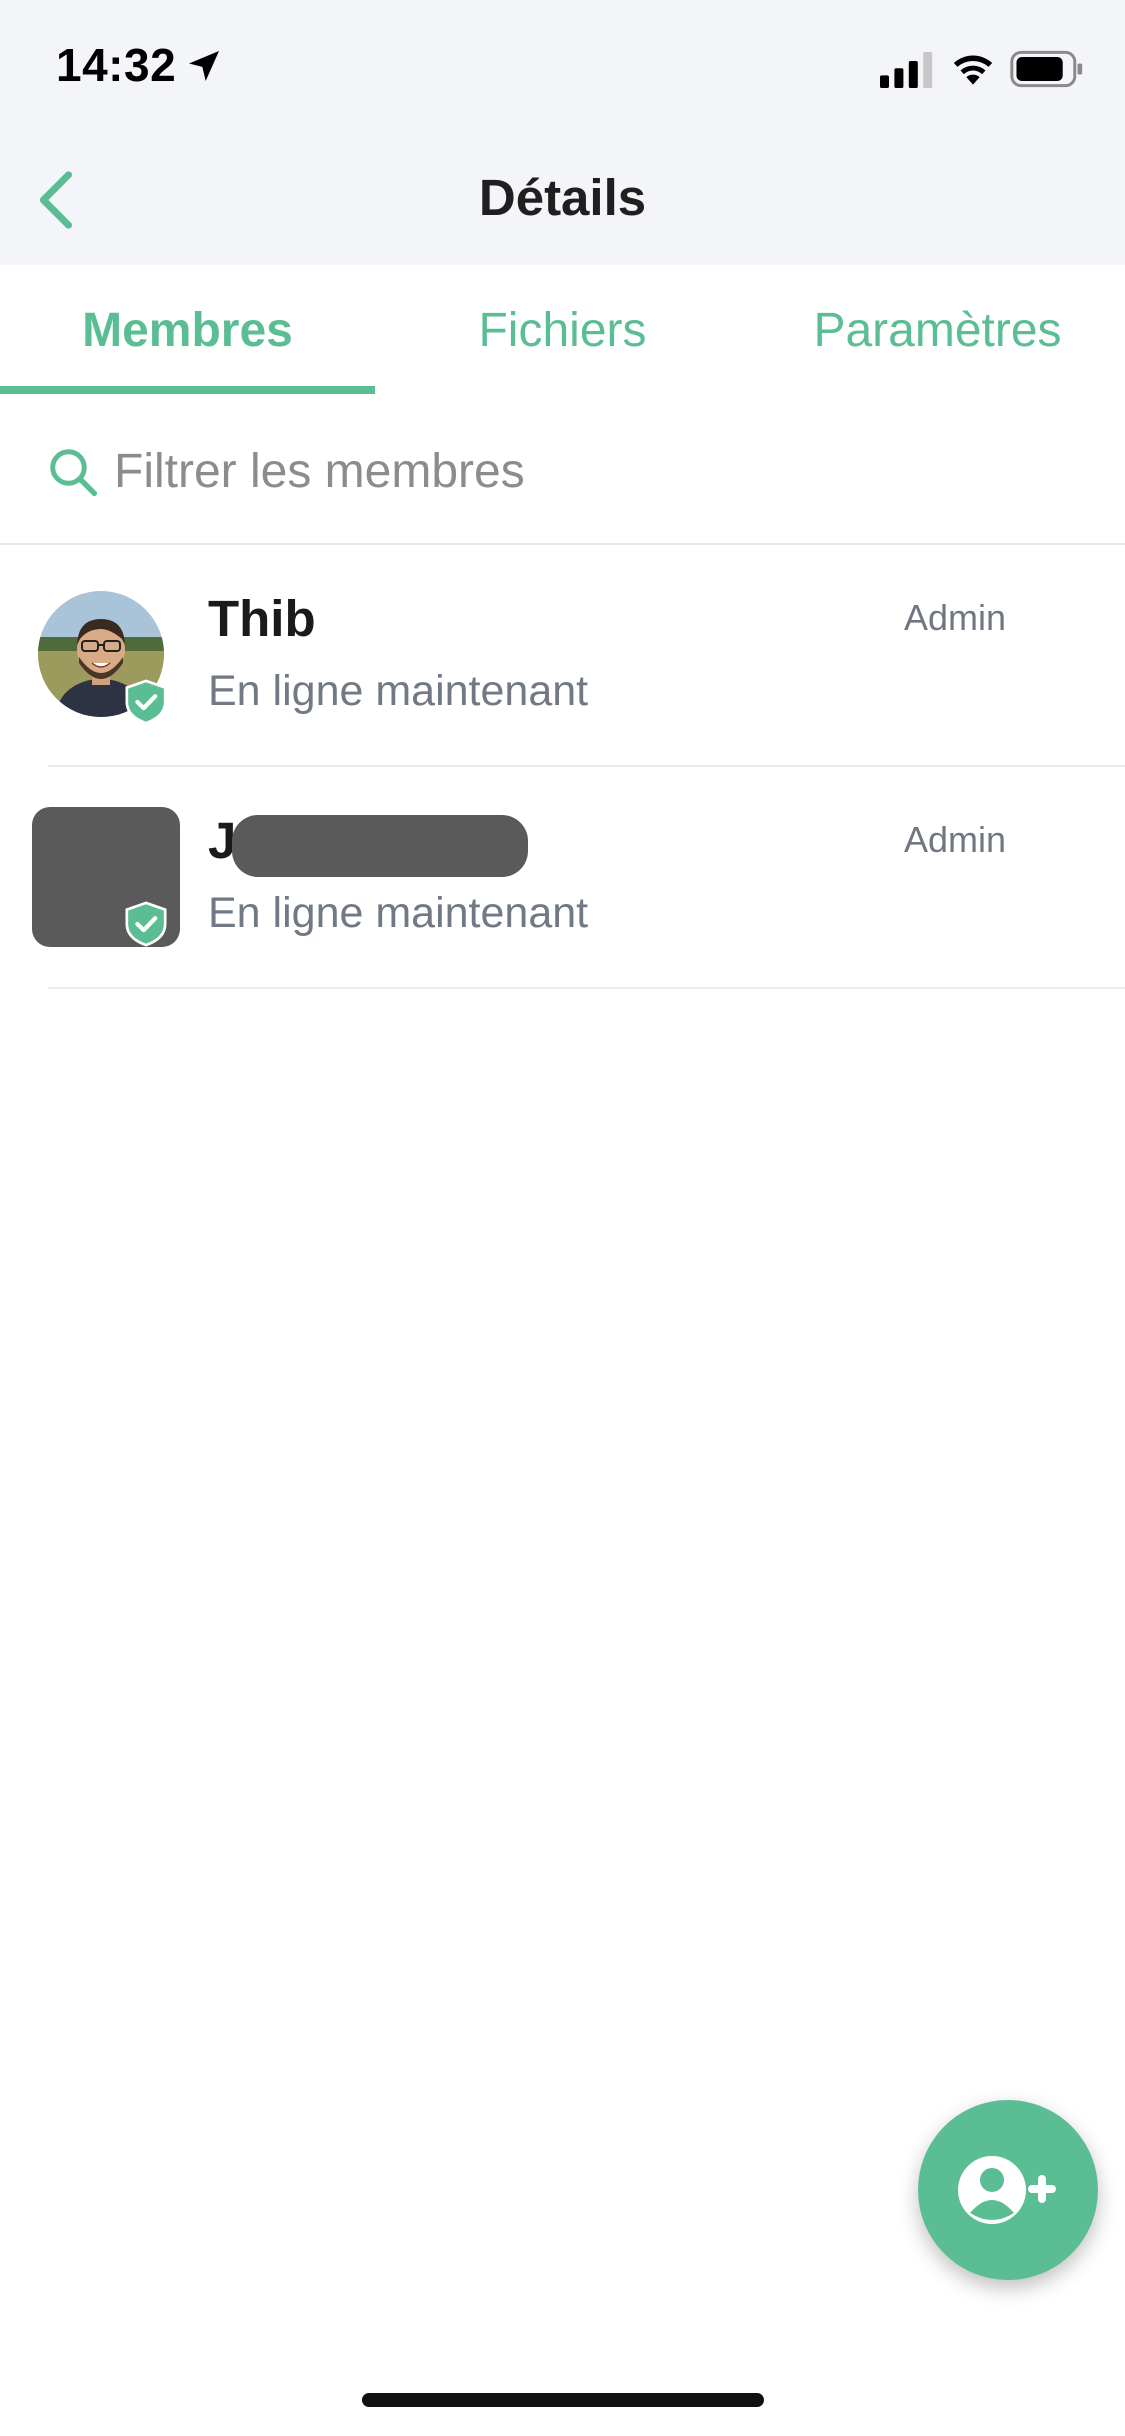 The width and height of the screenshot is (1125, 2436). Describe the element at coordinates (562, 878) in the screenshot. I see `member-row: J En ligne maintenant Admin` at that location.